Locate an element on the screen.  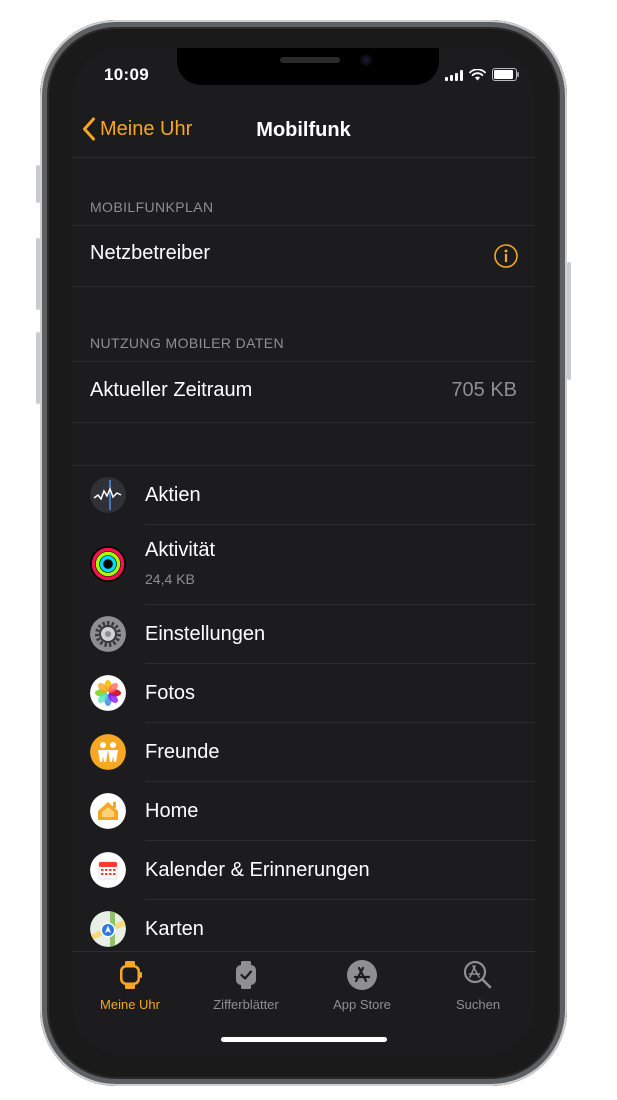
settings-icon is located at coordinates (108, 634).